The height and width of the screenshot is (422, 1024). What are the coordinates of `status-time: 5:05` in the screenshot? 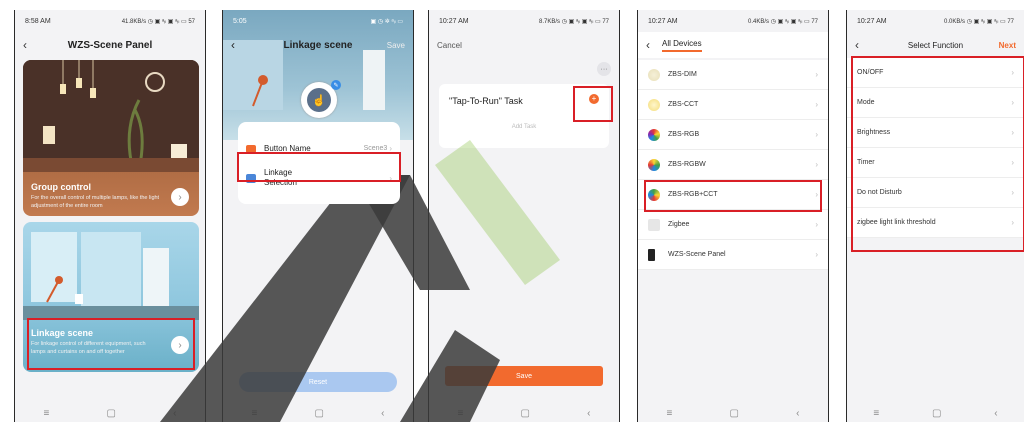 It's located at (240, 21).